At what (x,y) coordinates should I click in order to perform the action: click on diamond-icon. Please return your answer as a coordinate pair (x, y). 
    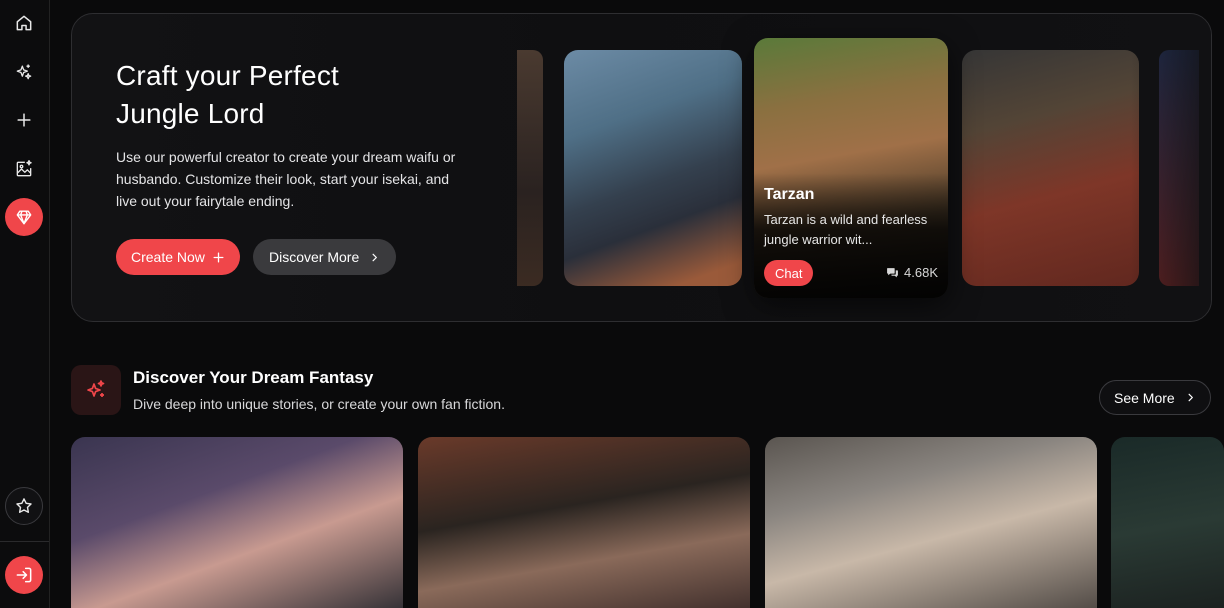
    Looking at the image, I should click on (24, 217).